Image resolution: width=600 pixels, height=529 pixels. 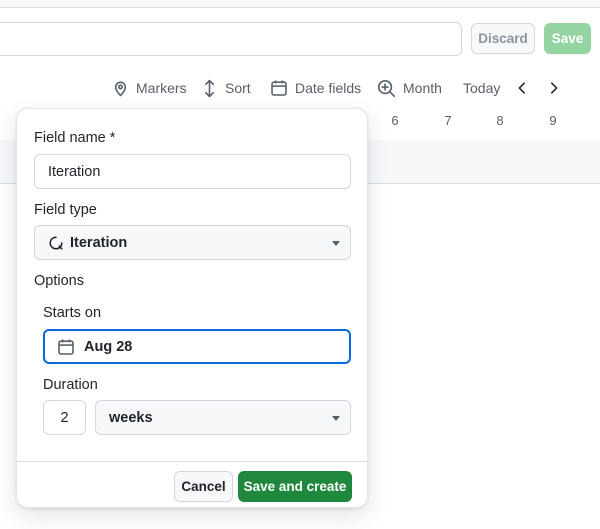 I want to click on today-button: Today, so click(x=481, y=88).